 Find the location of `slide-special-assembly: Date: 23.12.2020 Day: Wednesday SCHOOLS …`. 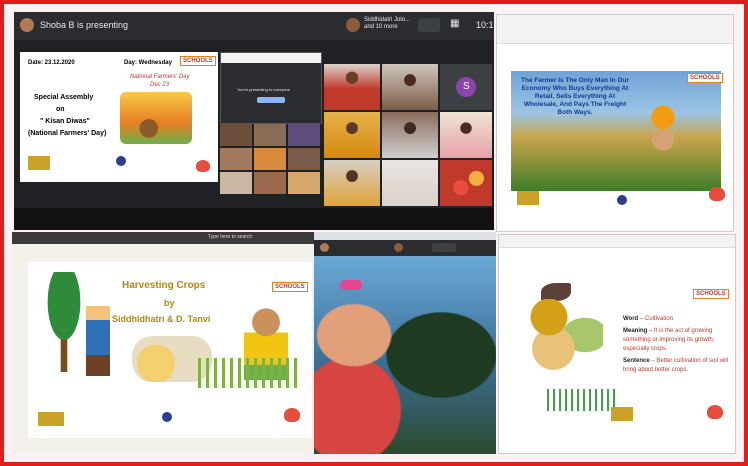

slide-special-assembly: Date: 23.12.2020 Day: Wednesday SCHOOLS … is located at coordinates (119, 117).